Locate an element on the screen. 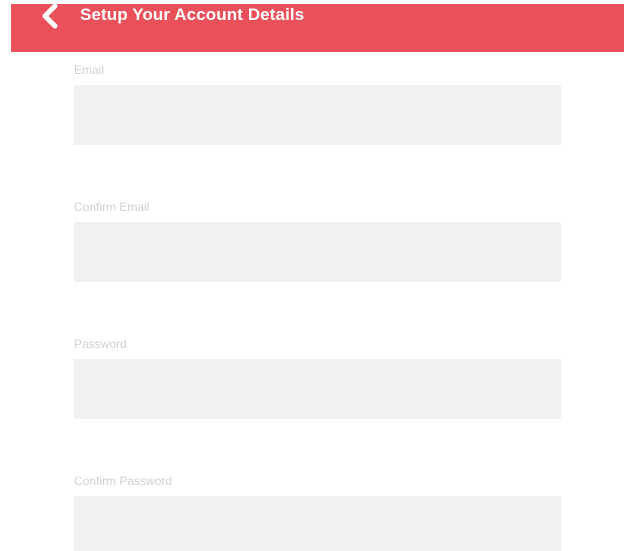 The image size is (624, 551). chevron-left-icon is located at coordinates (50, 16).